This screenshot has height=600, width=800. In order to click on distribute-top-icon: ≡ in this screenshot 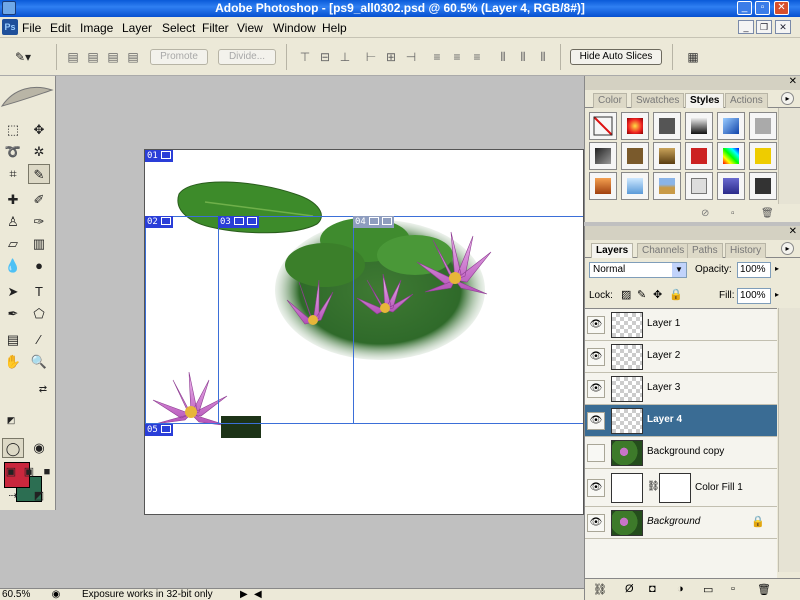, I will do `click(437, 57)`.